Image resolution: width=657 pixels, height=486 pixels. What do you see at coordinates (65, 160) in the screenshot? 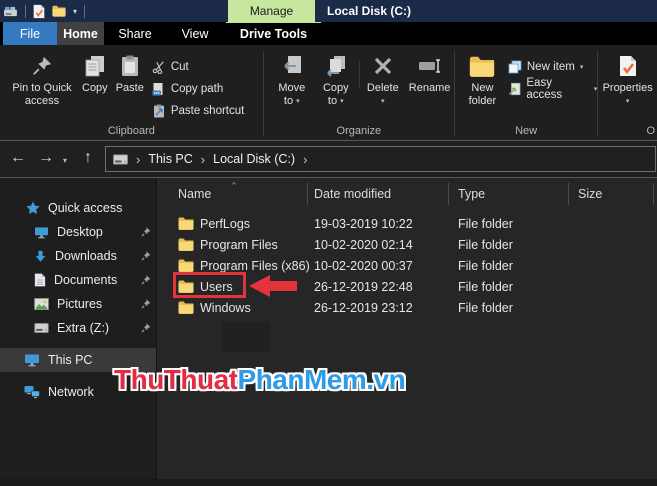
I see `recent-locations-chevron-icon: ▾` at bounding box center [65, 160].